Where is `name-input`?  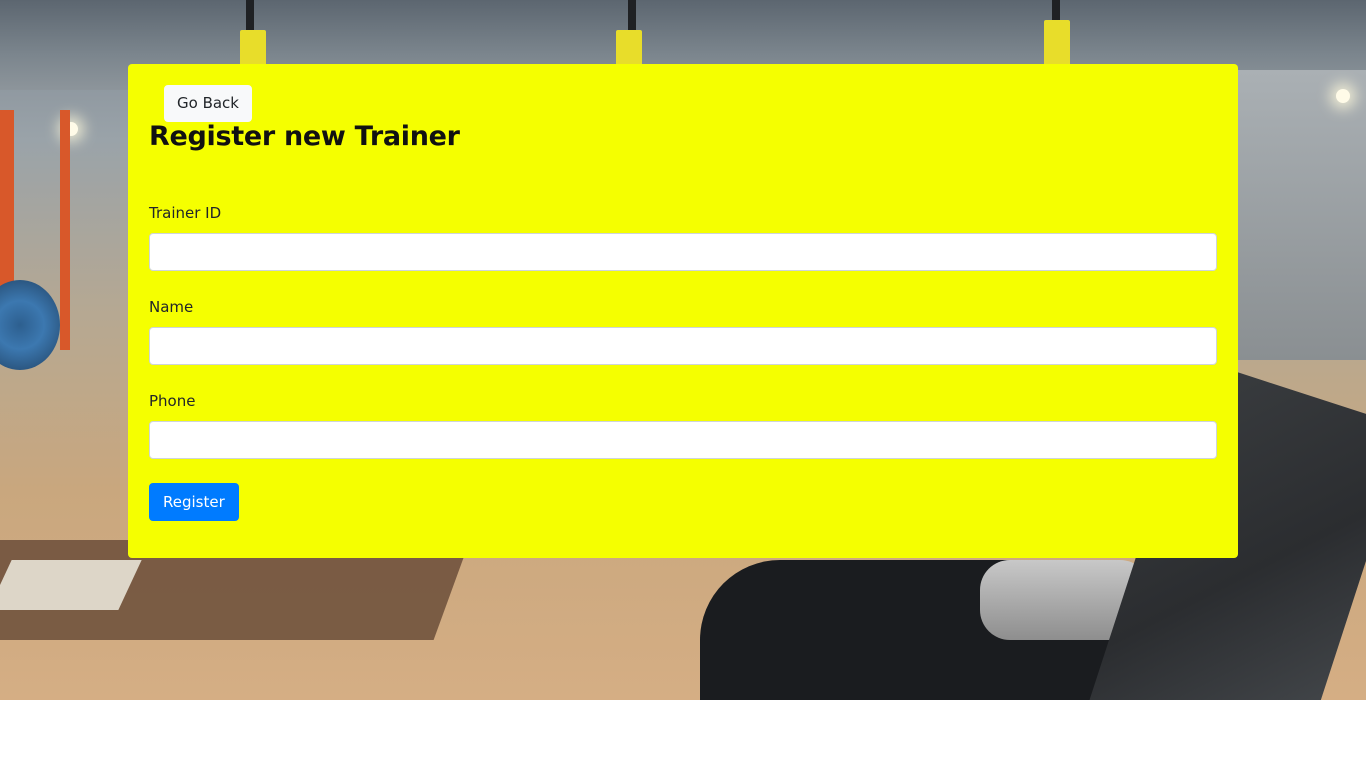 name-input is located at coordinates (683, 346).